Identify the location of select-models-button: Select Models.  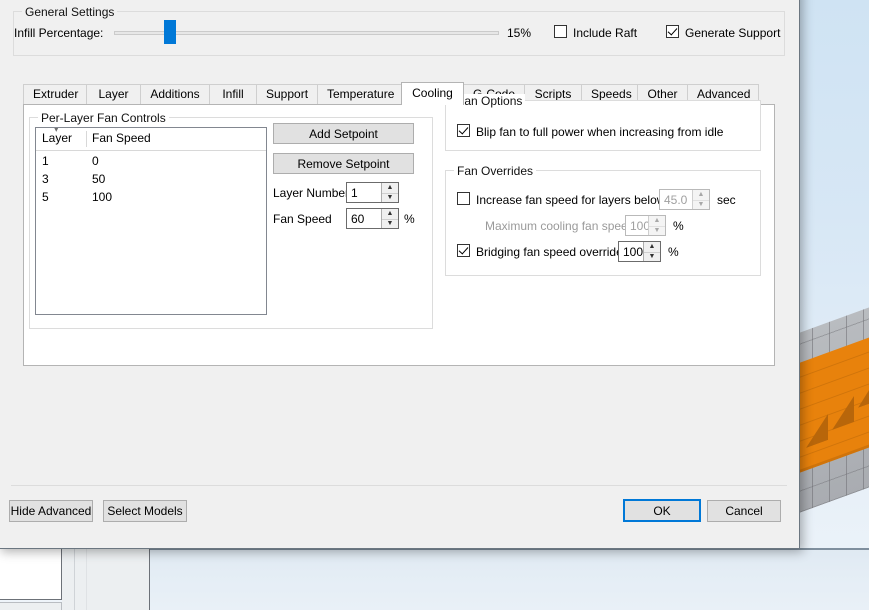
(145, 511).